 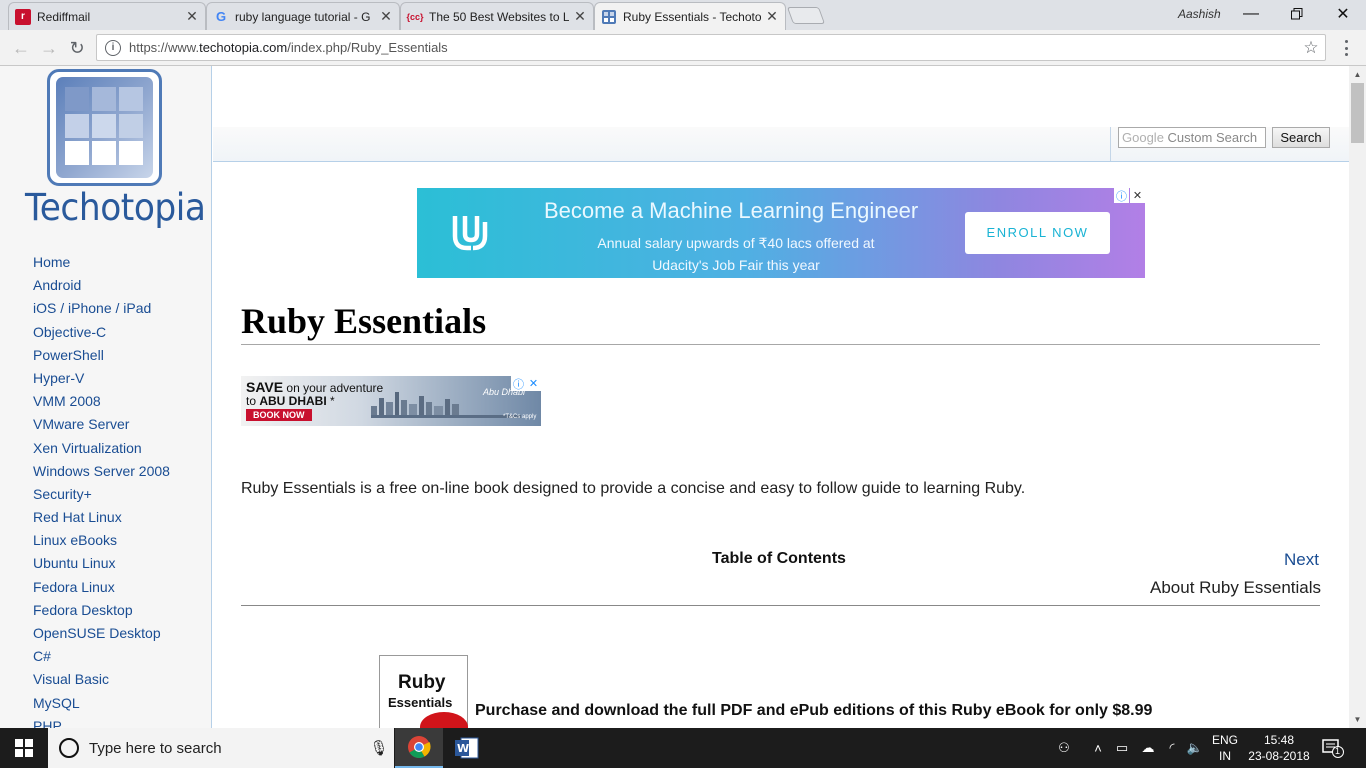 What do you see at coordinates (1172, 748) in the screenshot?
I see `wifi-icon: ◜` at bounding box center [1172, 748].